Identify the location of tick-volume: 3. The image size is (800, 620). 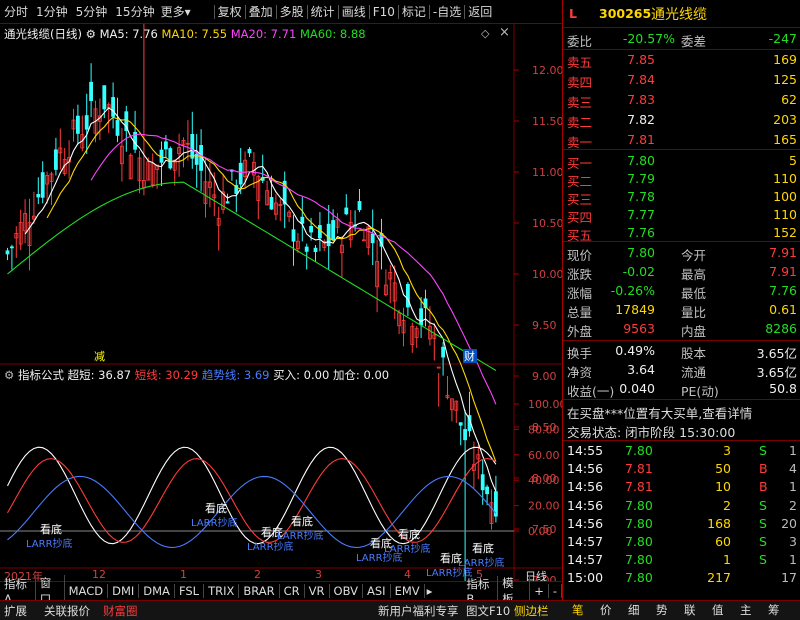
(727, 450).